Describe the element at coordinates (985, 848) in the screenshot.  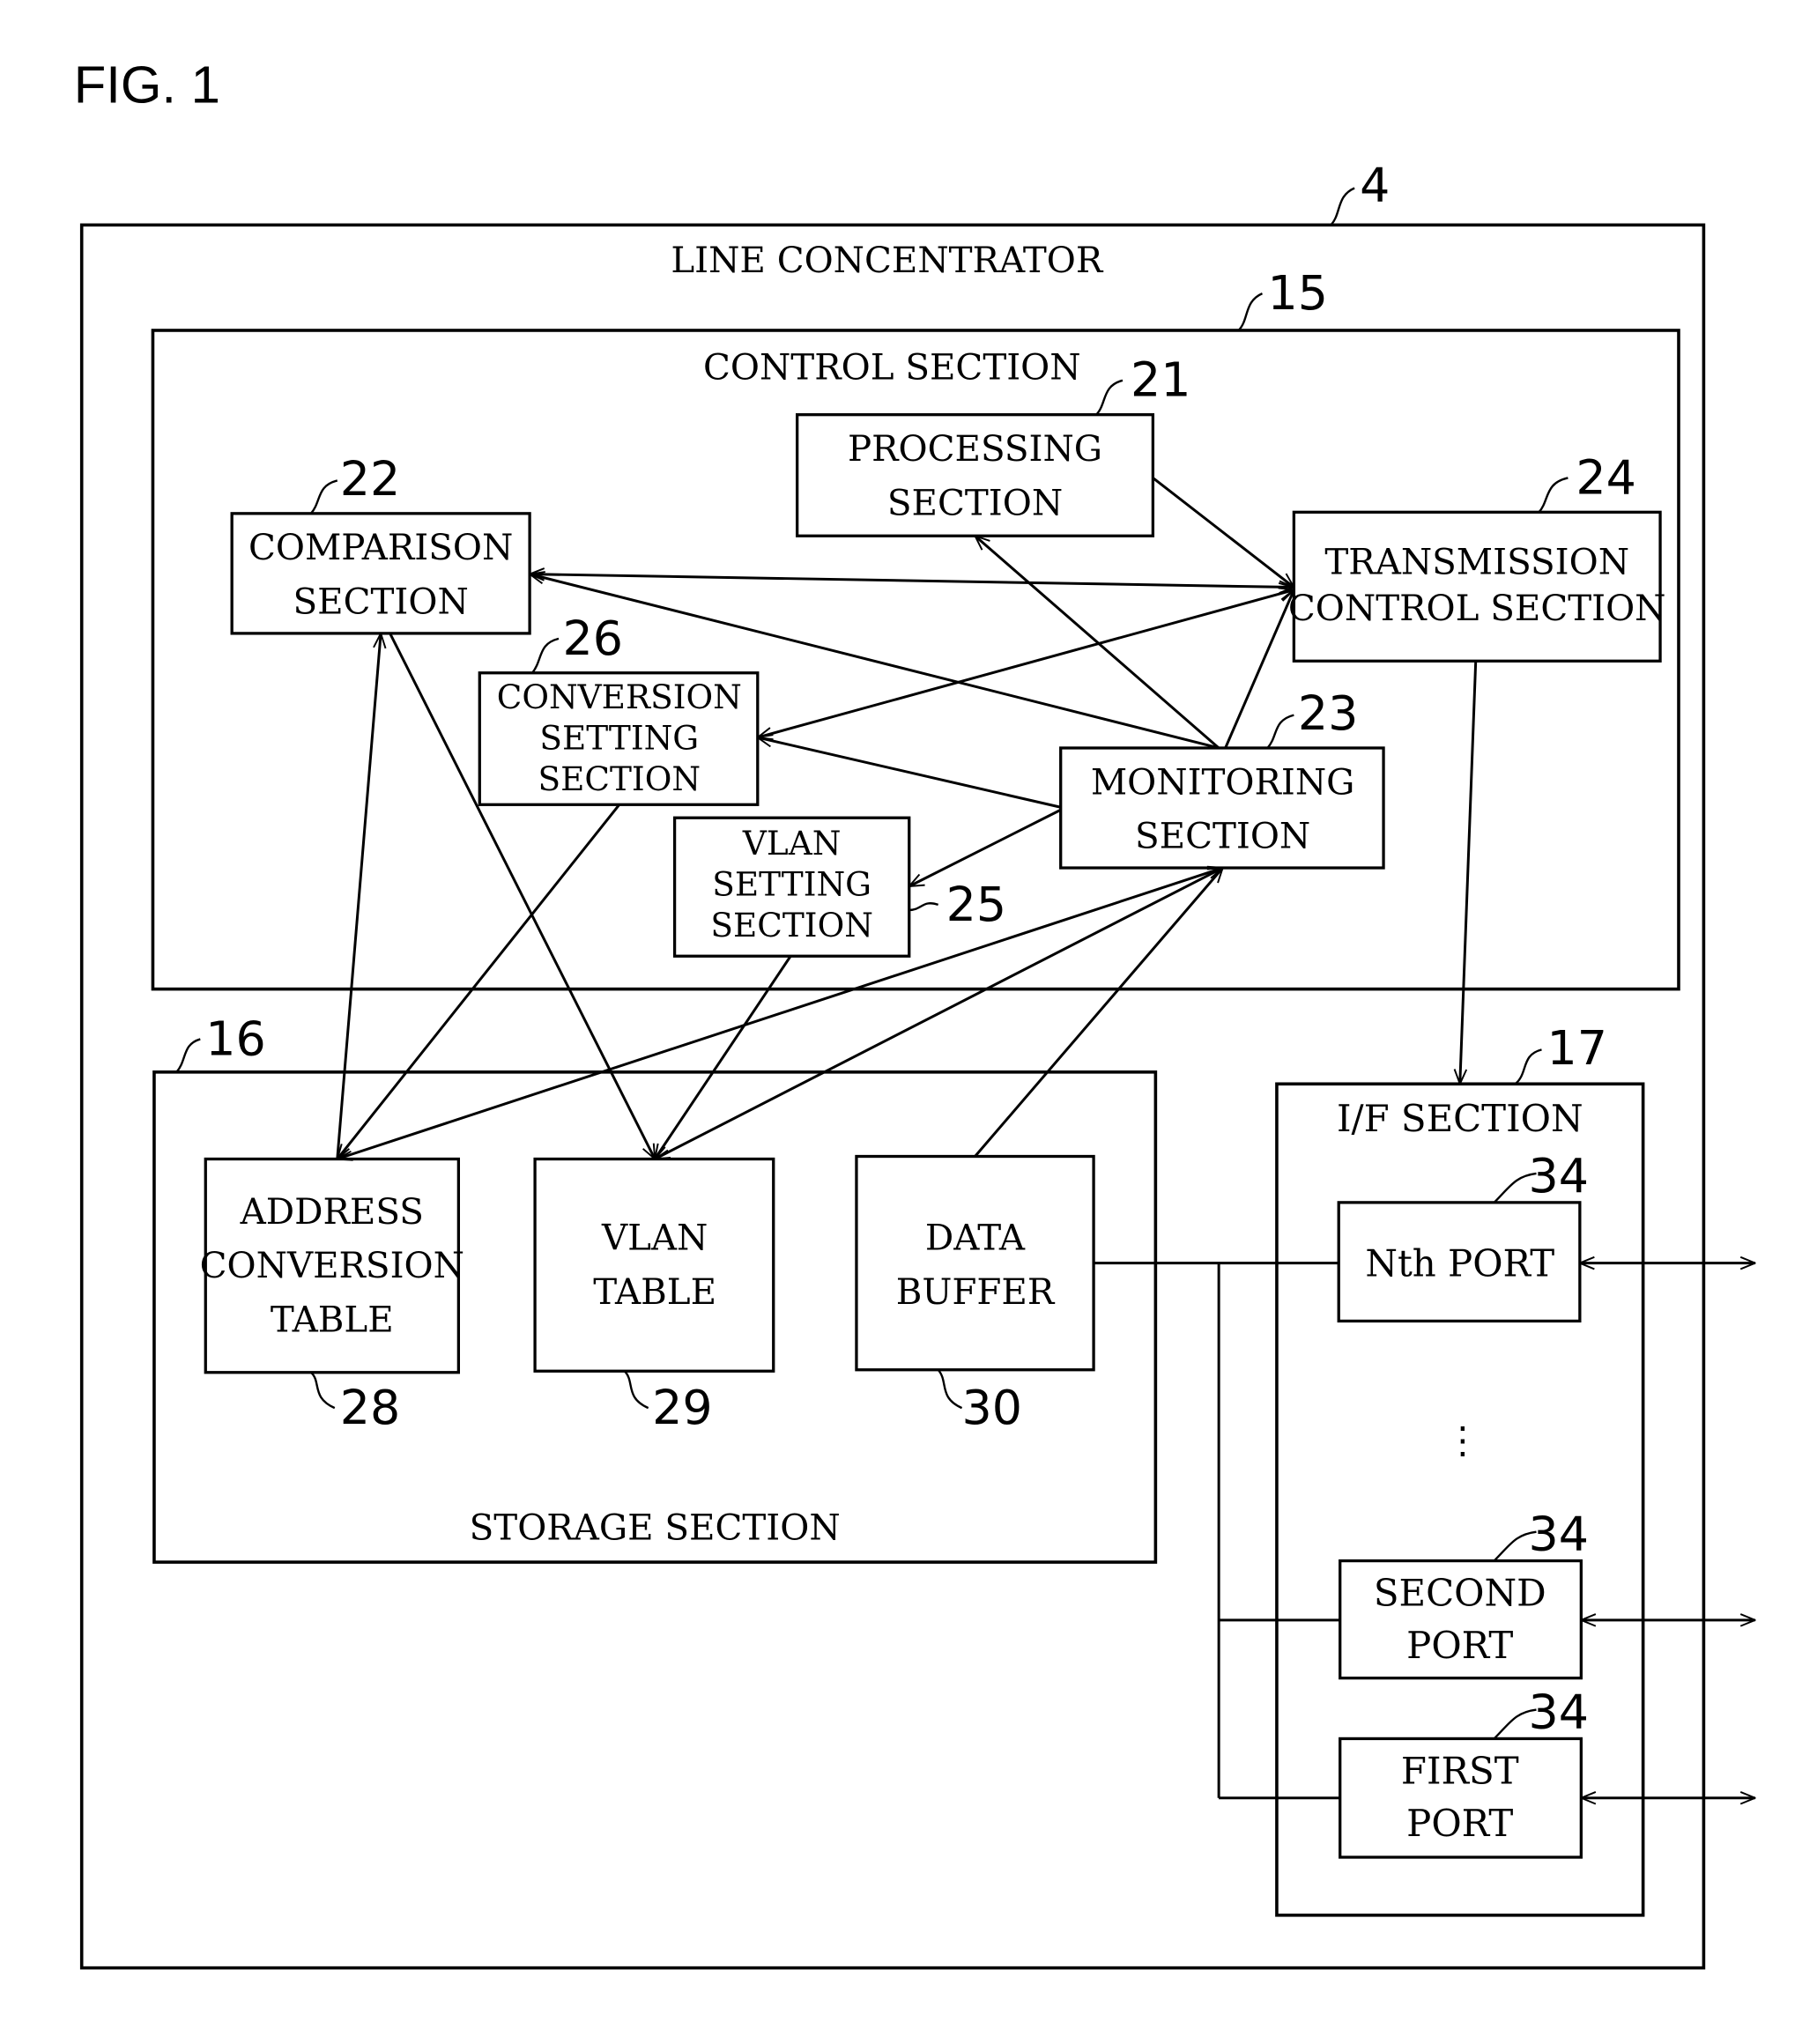
I see `arrow-monitoring-to-vlan-setting` at that location.